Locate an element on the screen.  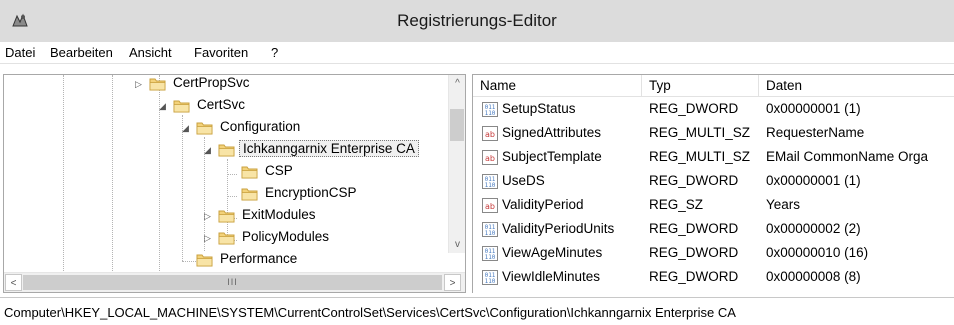
scroll-down-arrow-icon: v is located at coordinates (457, 244).